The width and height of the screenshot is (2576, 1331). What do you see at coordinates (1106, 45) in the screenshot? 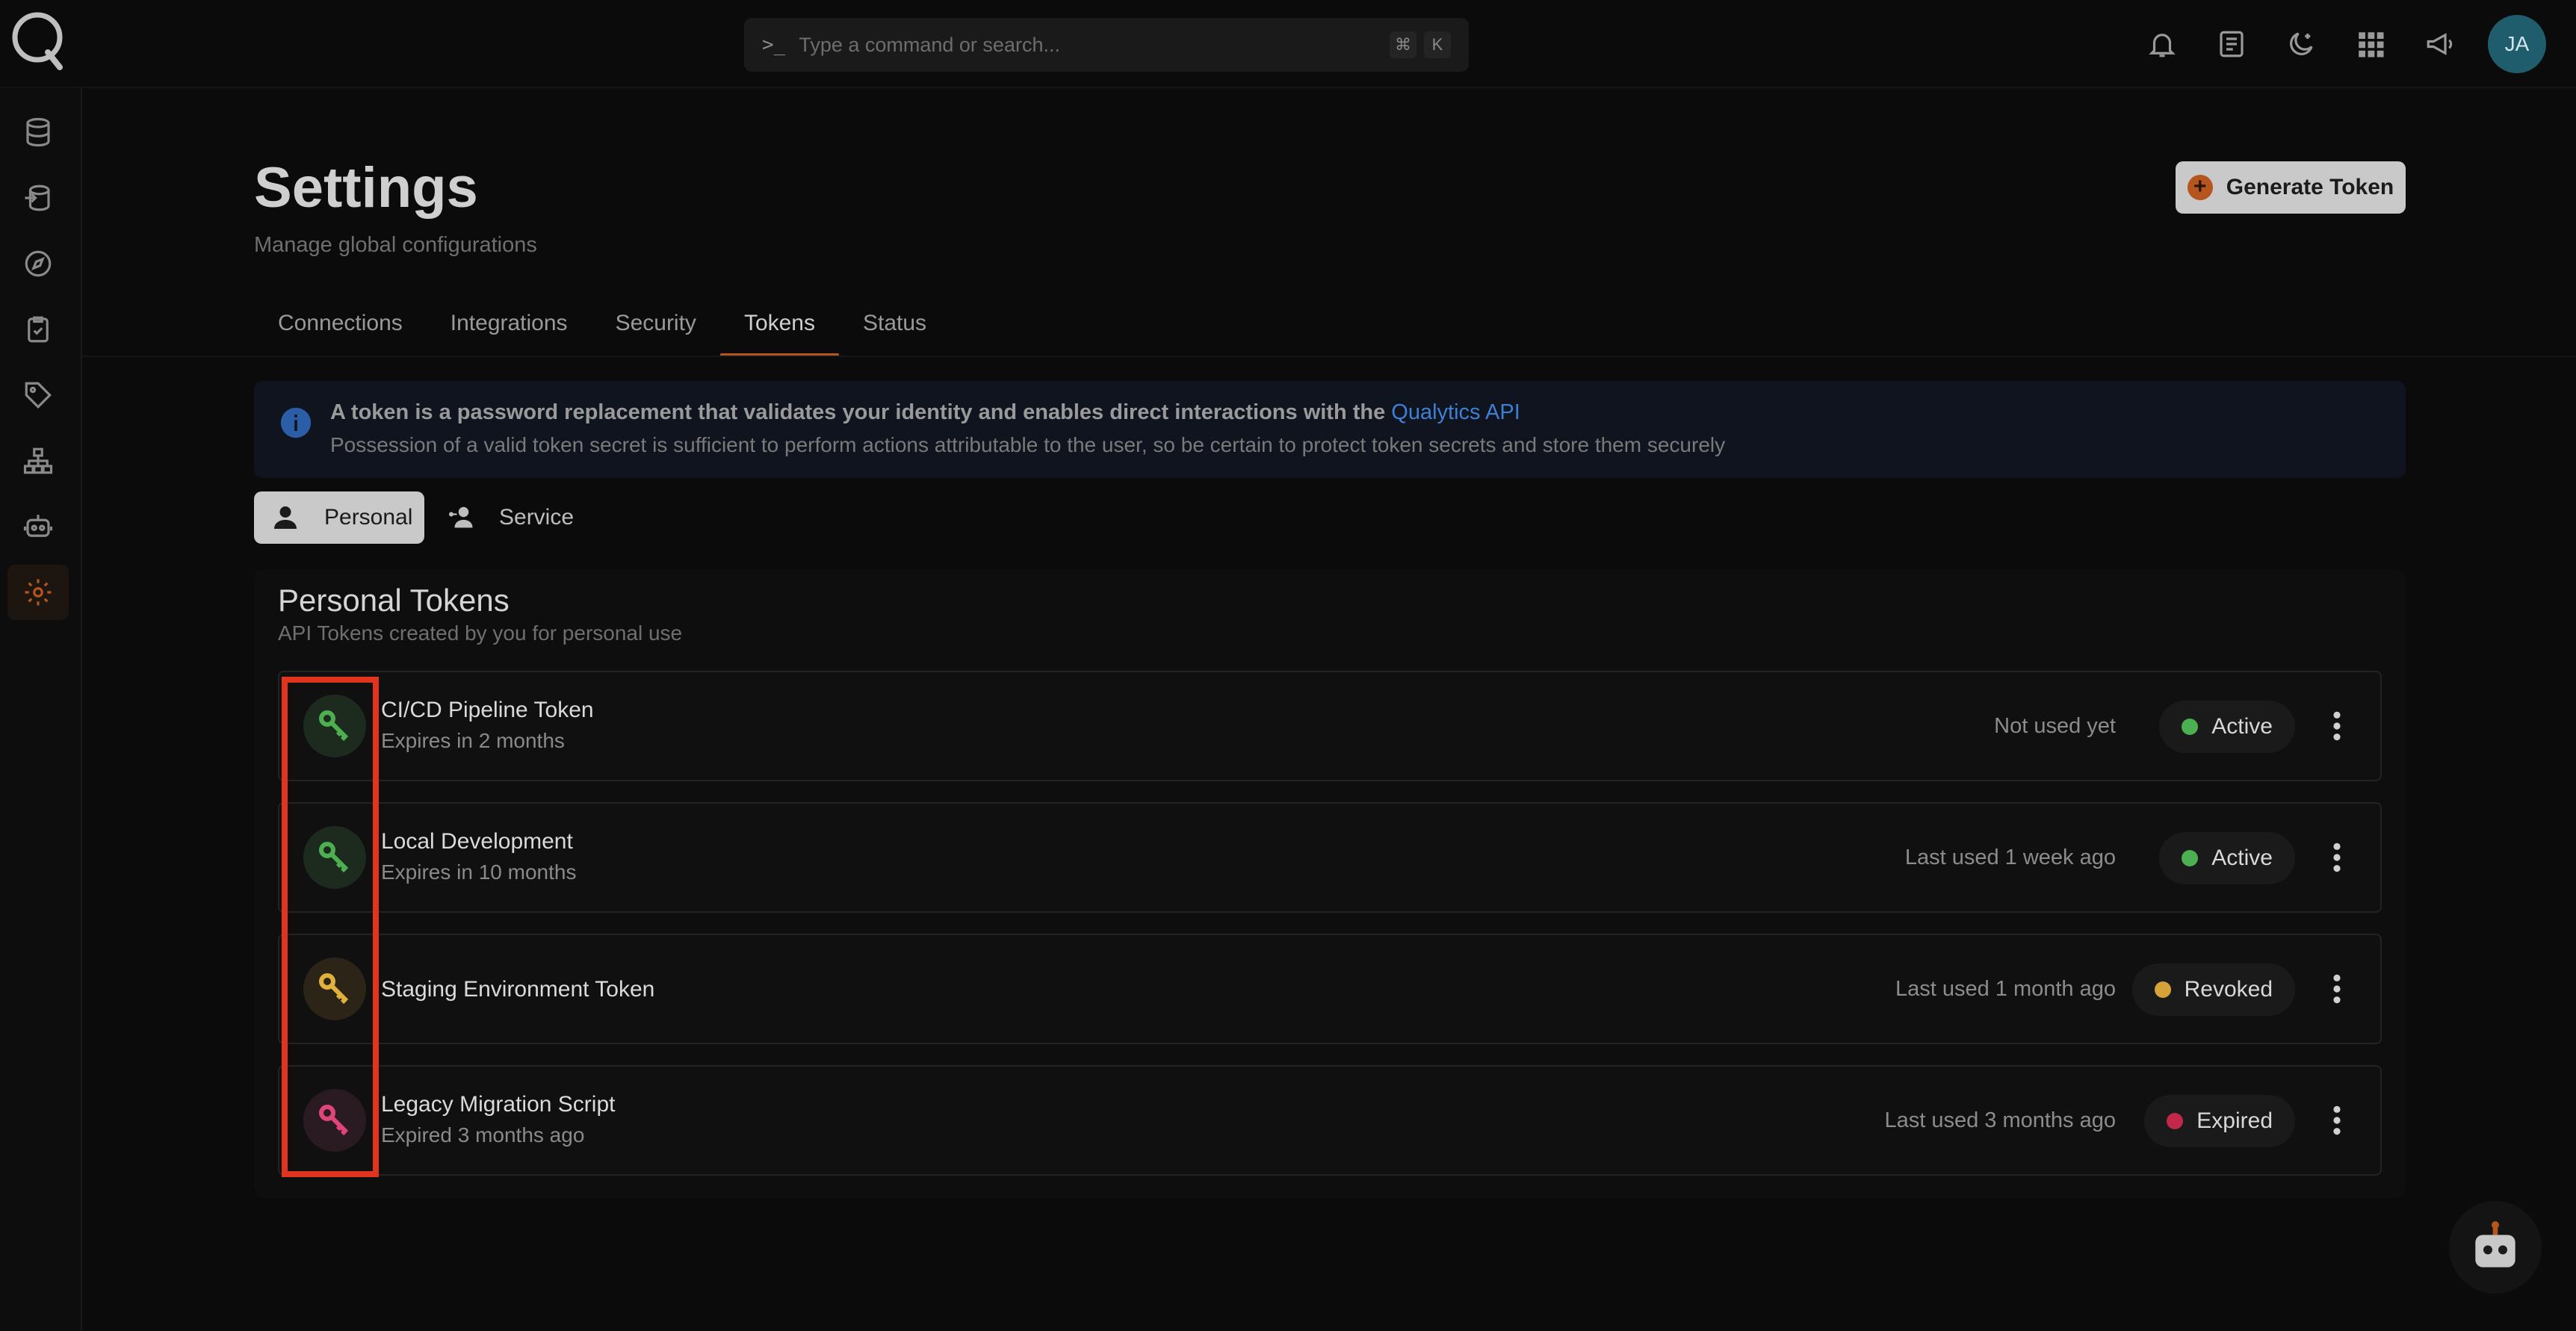
I see `command-search: >_ Type a command or search... ⌘ K` at bounding box center [1106, 45].